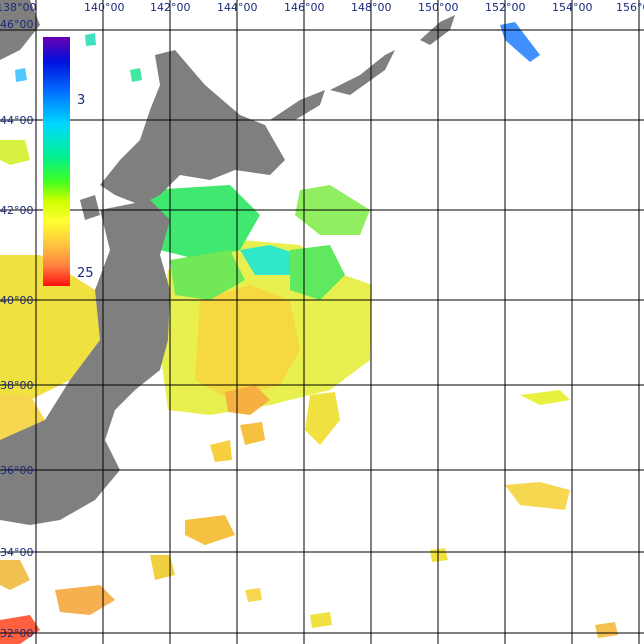  What do you see at coordinates (371, 7) in the screenshot?
I see `lon-label: 148°00` at bounding box center [371, 7].